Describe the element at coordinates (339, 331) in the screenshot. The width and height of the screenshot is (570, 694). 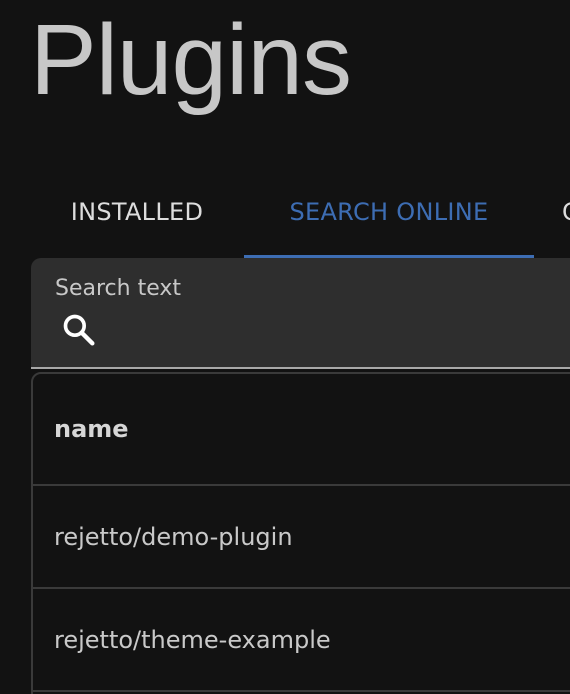
I see `search-input` at that location.